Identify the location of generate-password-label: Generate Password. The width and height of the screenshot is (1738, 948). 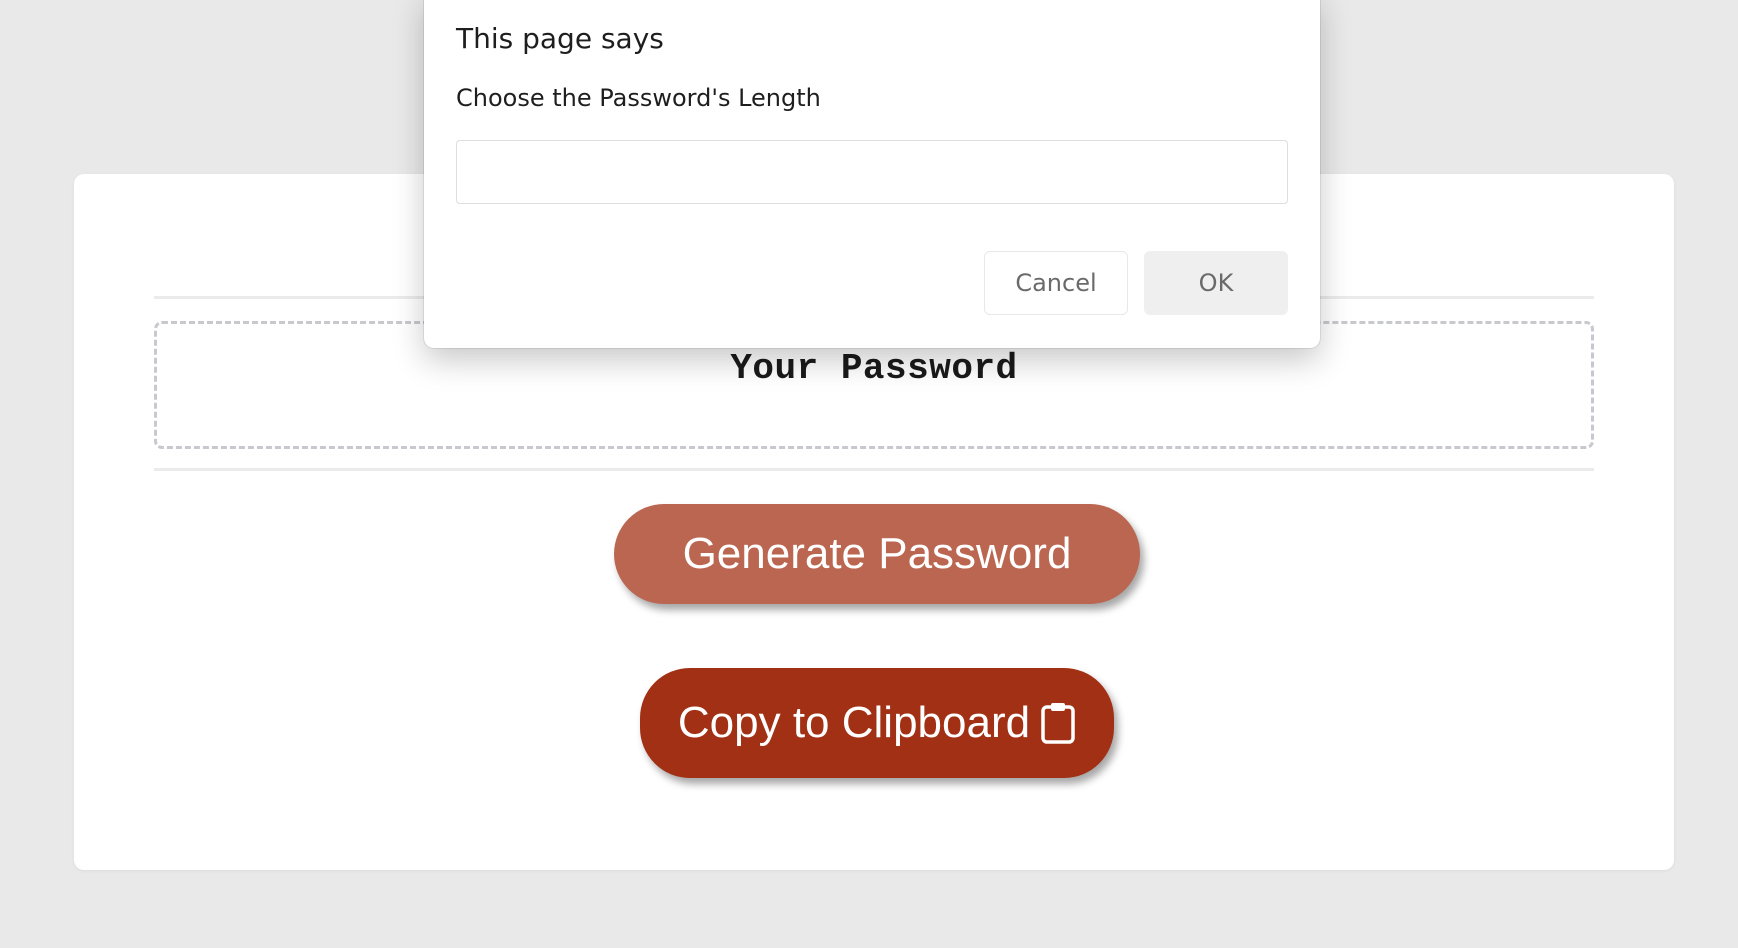
(877, 553).